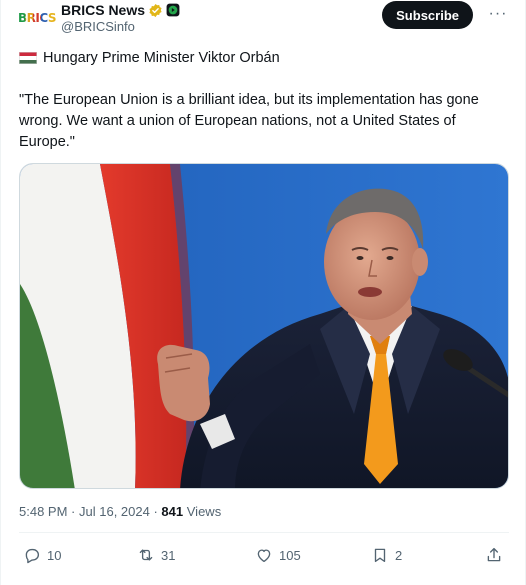 The width and height of the screenshot is (526, 585). I want to click on reply-count: 10, so click(54, 555).